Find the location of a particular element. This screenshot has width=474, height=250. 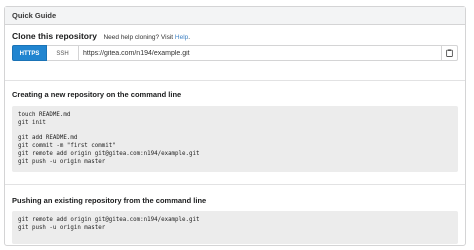

copy-url-button is located at coordinates (450, 53).